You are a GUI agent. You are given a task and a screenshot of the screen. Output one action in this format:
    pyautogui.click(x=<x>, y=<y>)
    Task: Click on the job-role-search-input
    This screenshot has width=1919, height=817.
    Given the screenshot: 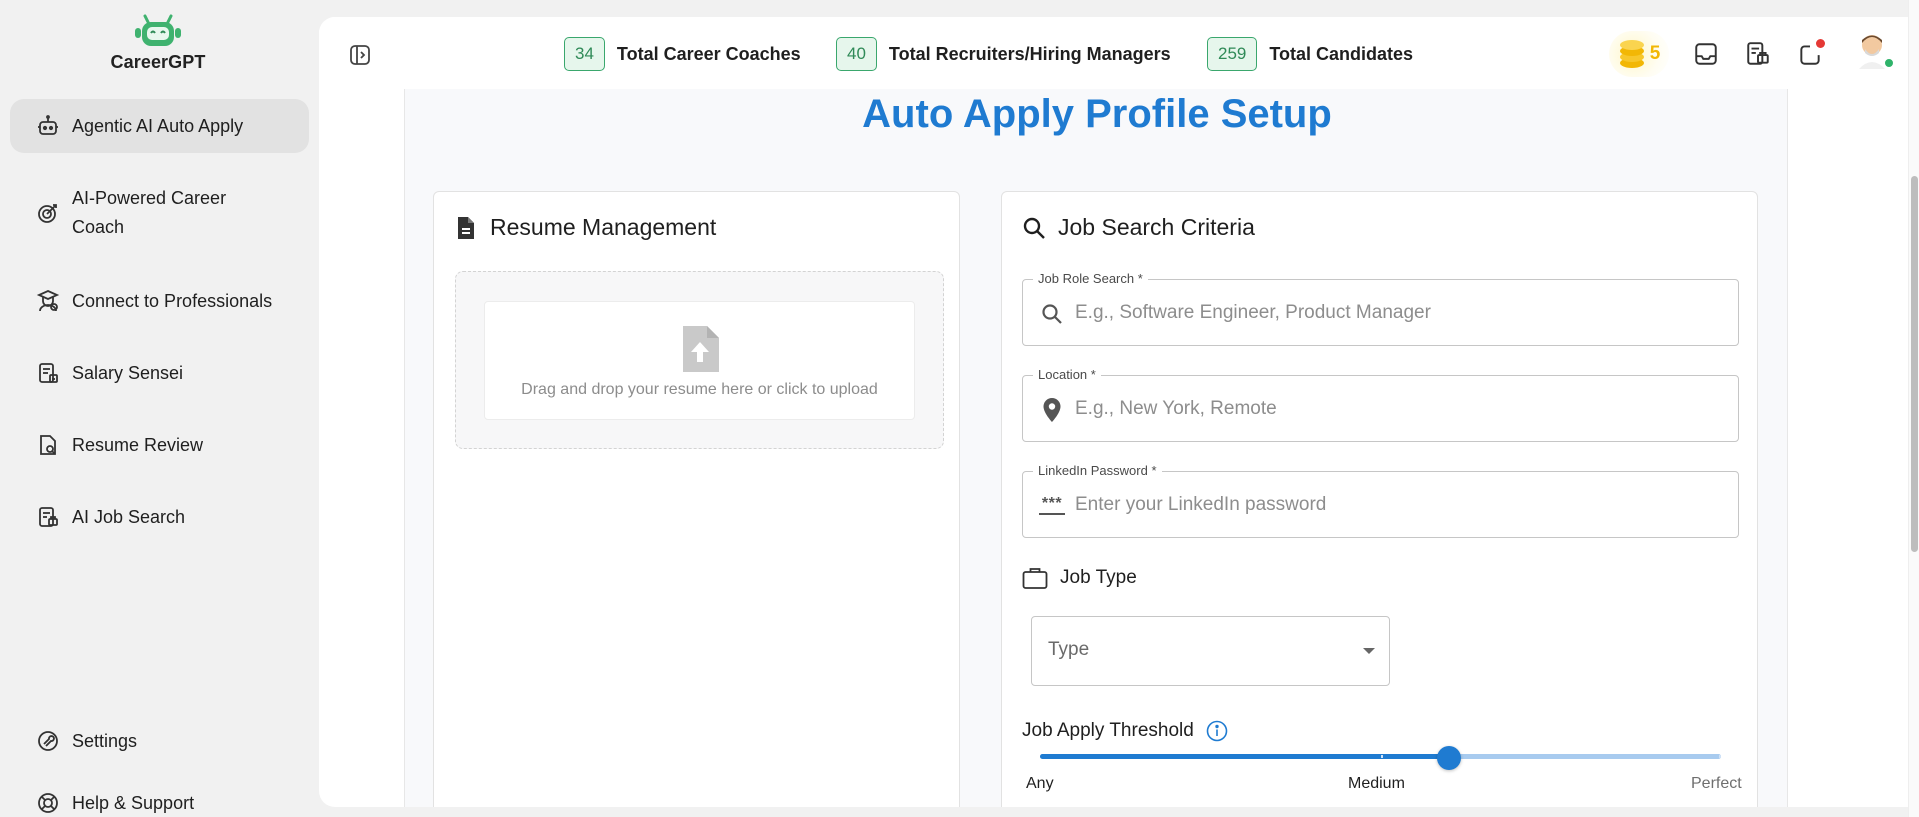 What is the action you would take?
    pyautogui.click(x=1400, y=312)
    